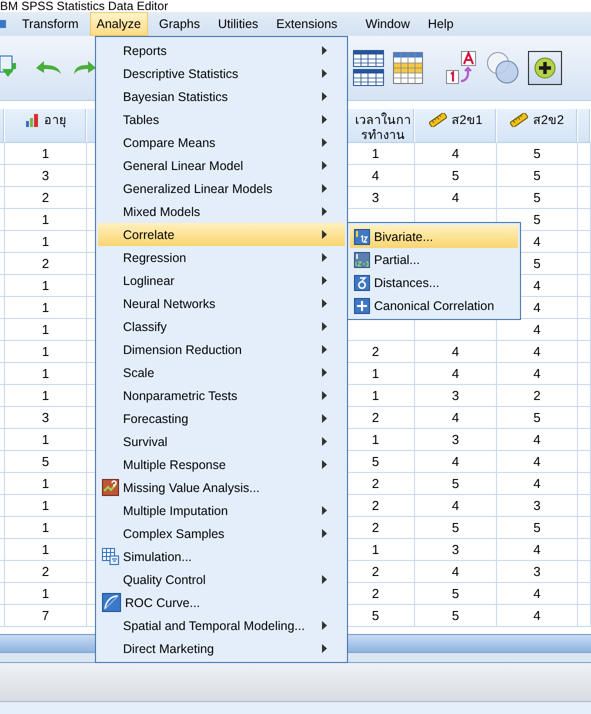  What do you see at coordinates (84, 6) in the screenshot?
I see `window-title: BM SPSS Statistics Data Editor` at bounding box center [84, 6].